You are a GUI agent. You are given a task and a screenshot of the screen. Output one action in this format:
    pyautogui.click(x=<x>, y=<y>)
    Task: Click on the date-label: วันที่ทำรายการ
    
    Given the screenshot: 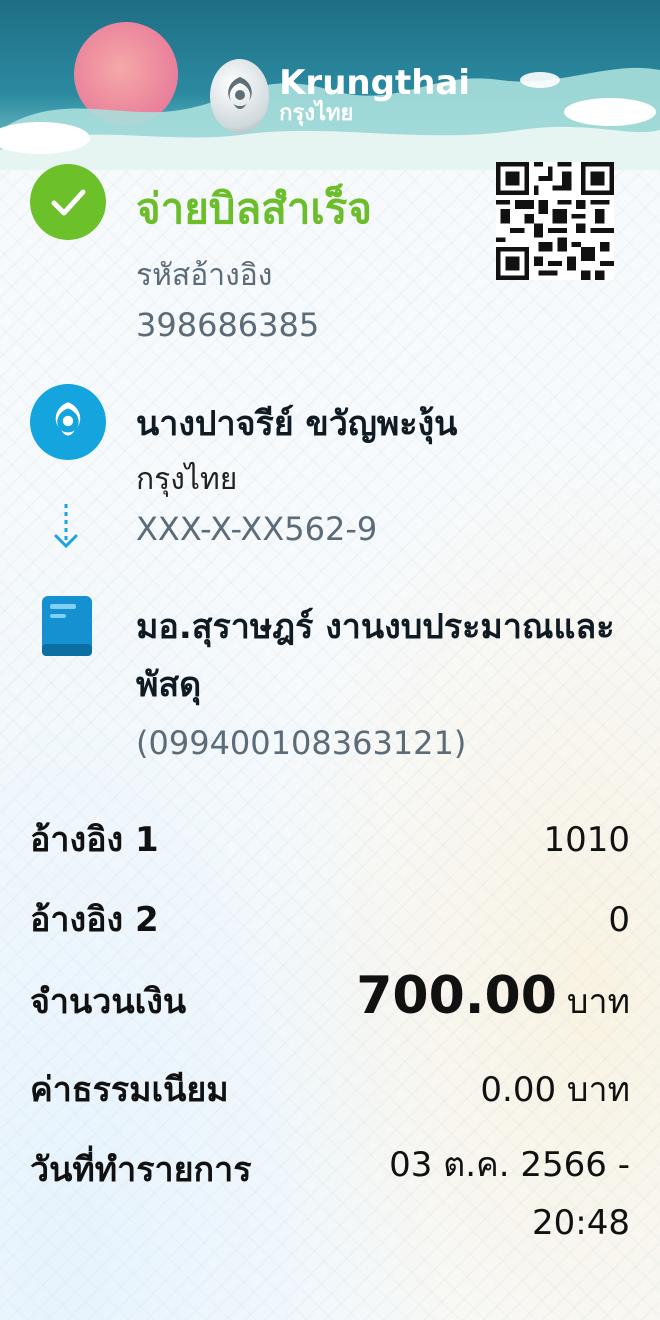 What is the action you would take?
    pyautogui.click(x=141, y=1170)
    